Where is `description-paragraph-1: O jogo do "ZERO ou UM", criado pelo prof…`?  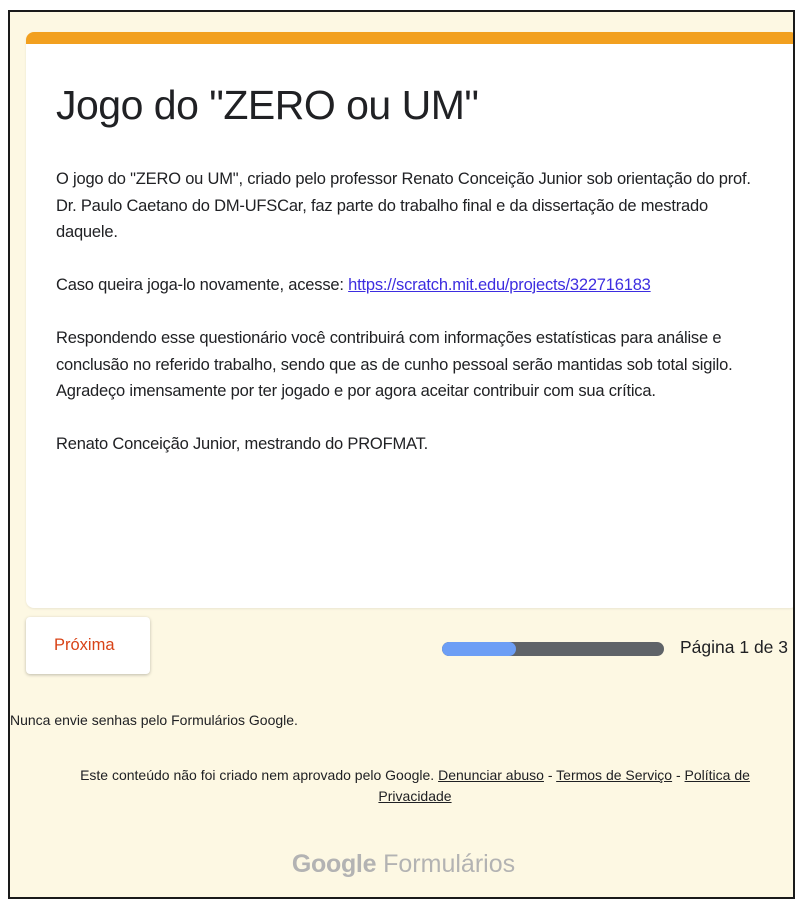 description-paragraph-1: O jogo do "ZERO ou UM", criado pelo prof… is located at coordinates (403, 205).